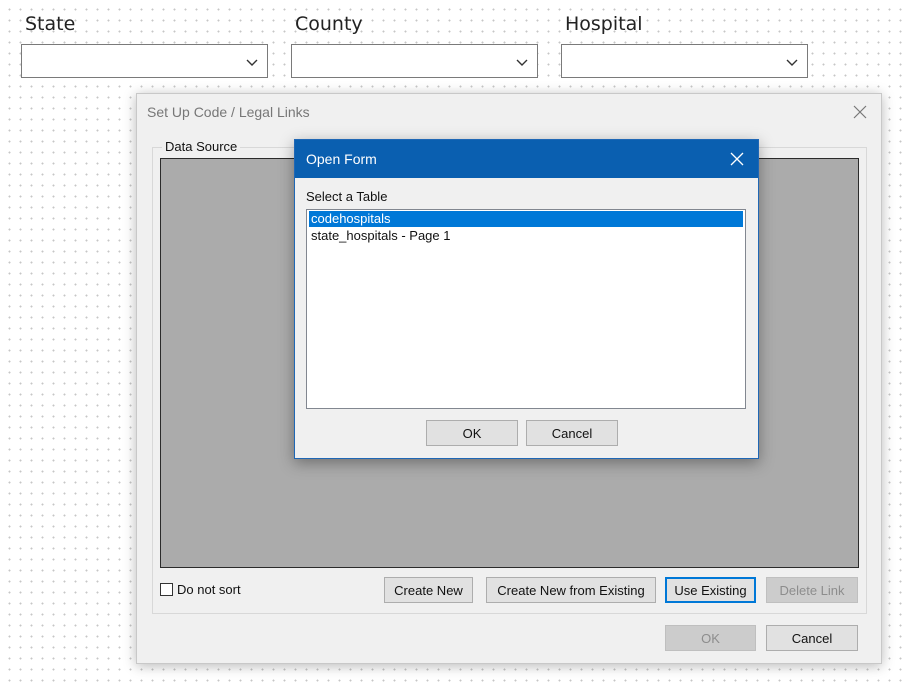  Describe the element at coordinates (604, 24) in the screenshot. I see `hospital-label: Hospital` at that location.